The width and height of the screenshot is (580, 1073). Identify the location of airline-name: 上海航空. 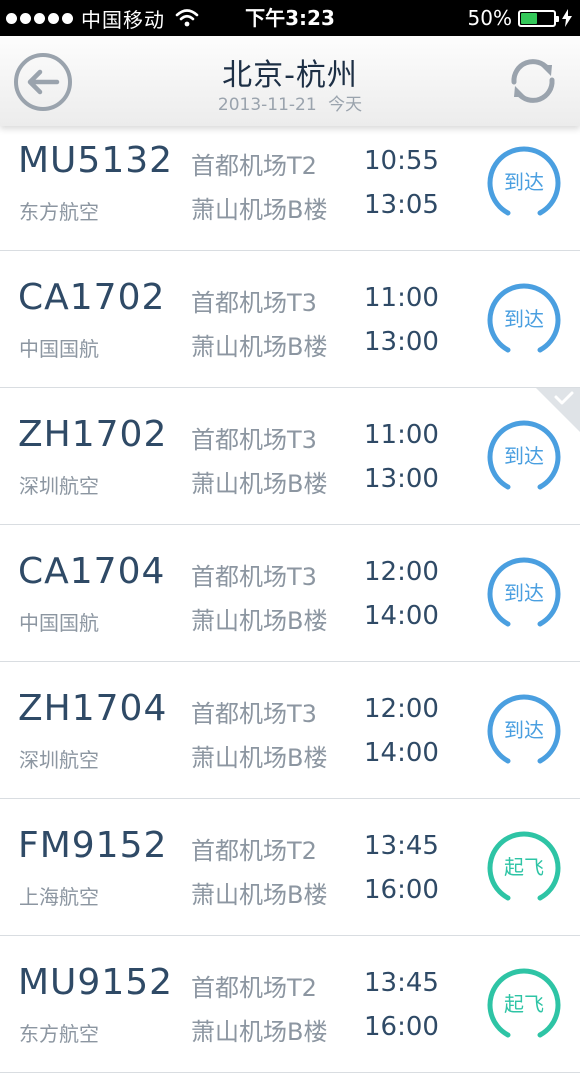
(59, 897).